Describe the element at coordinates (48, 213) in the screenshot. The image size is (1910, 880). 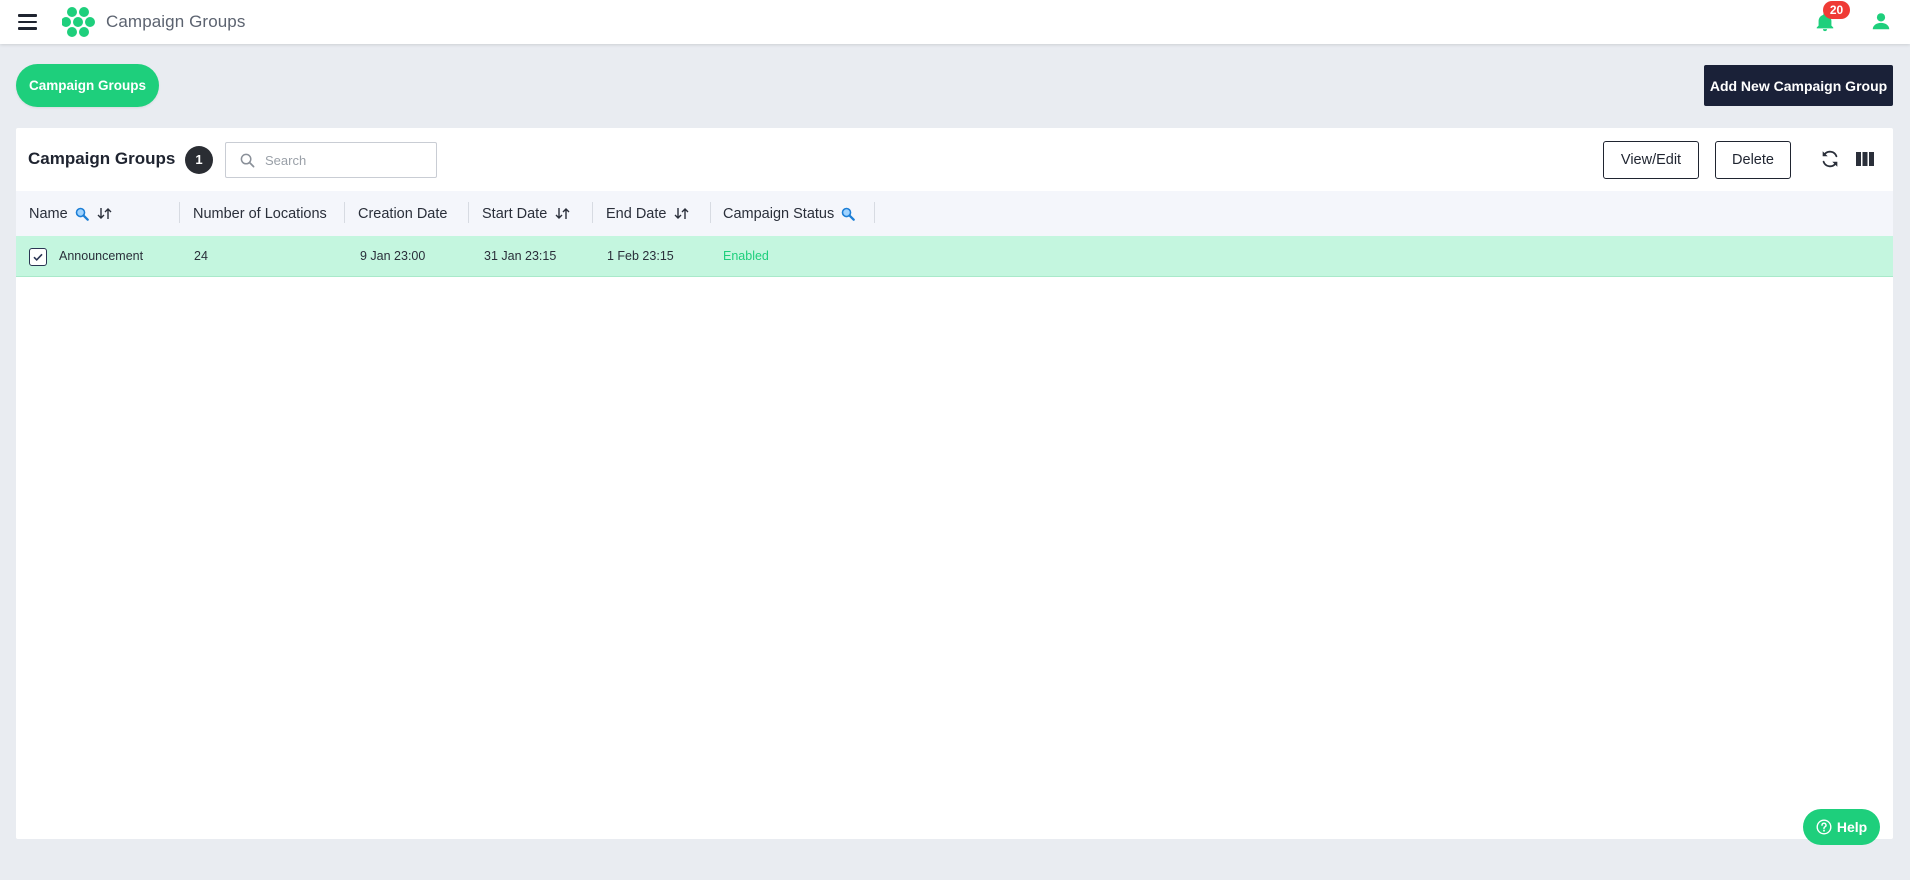
I see `column-label: Name` at that location.